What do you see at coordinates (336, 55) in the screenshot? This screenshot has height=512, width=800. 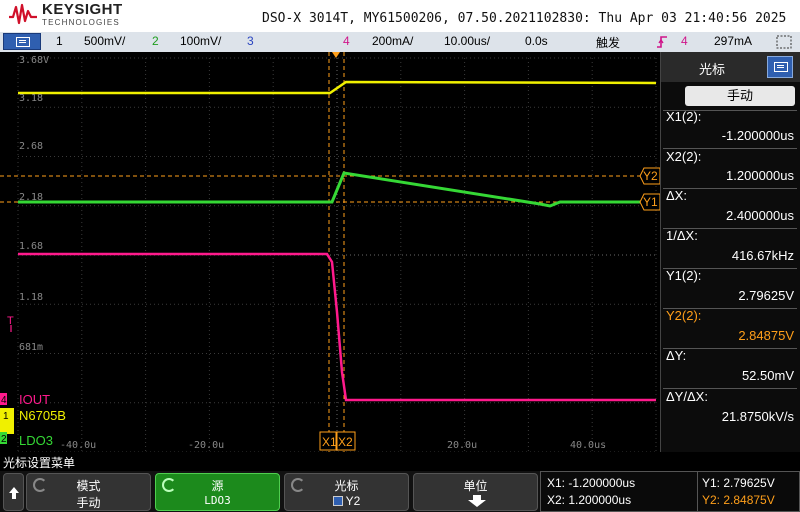 I see `trigger-position-marker` at bounding box center [336, 55].